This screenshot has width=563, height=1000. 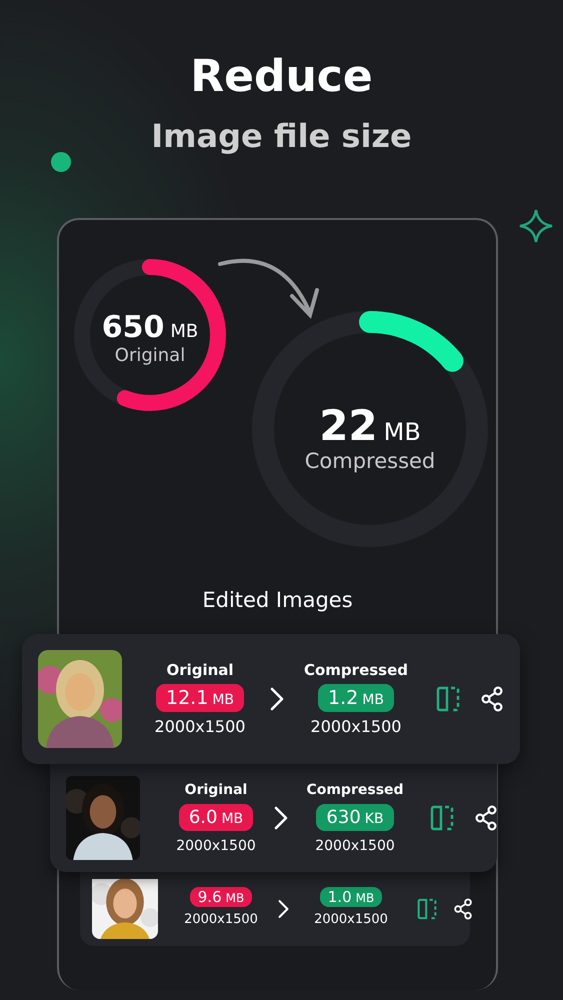 I want to click on original-size-badge: 6.0 MB, so click(x=216, y=817).